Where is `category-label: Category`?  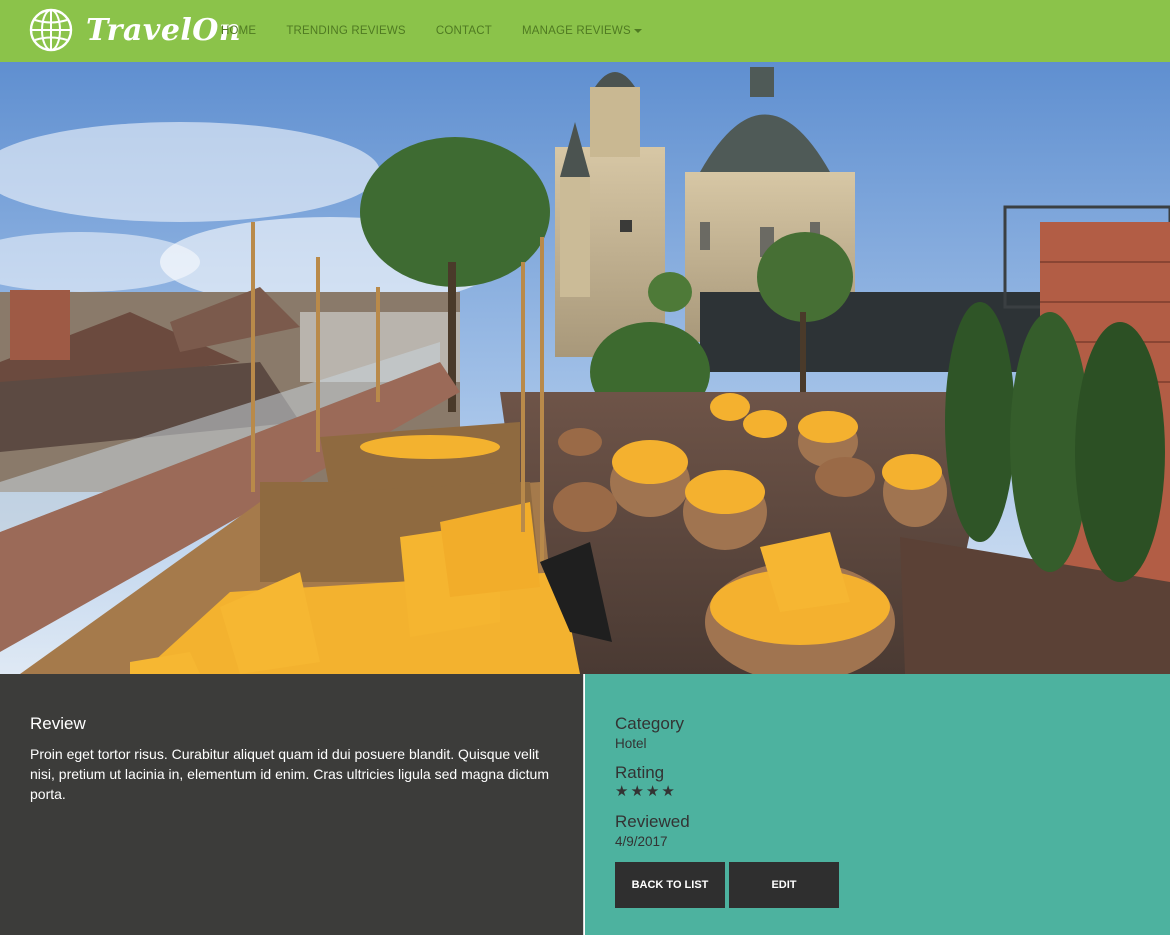 category-label: Category is located at coordinates (649, 723).